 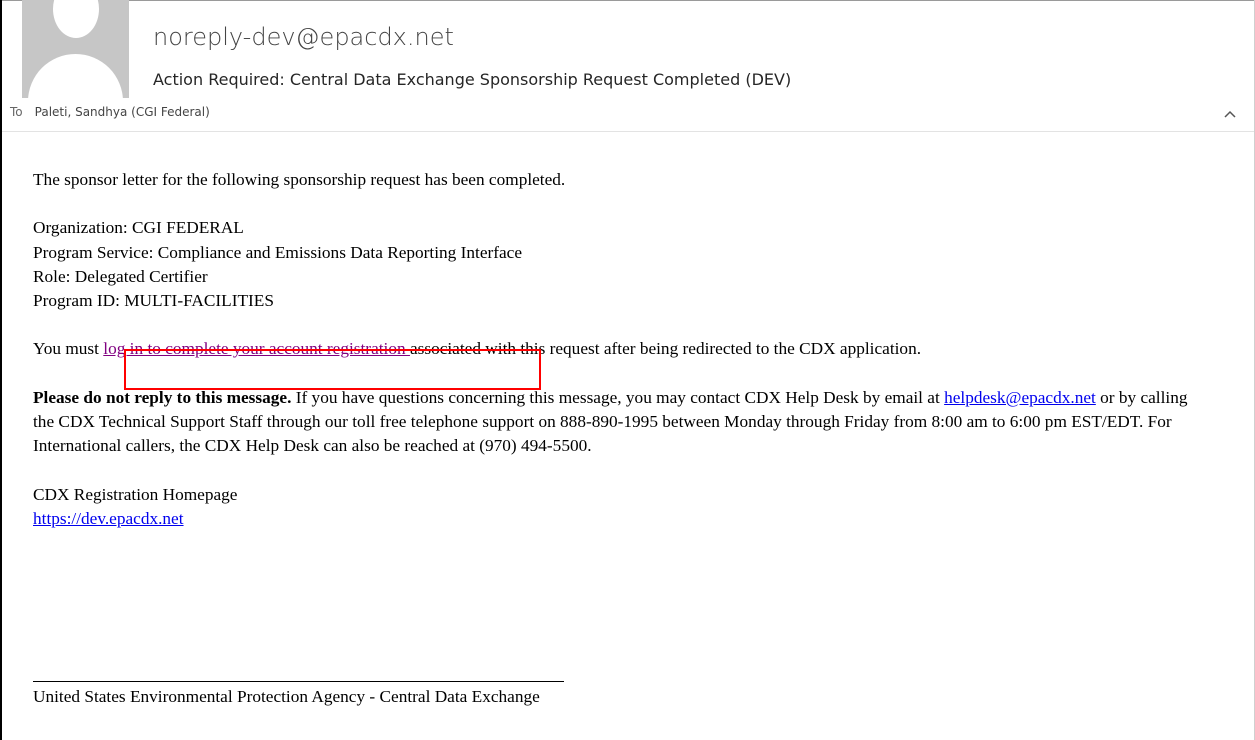 What do you see at coordinates (628, 131) in the screenshot?
I see `header-divider` at bounding box center [628, 131].